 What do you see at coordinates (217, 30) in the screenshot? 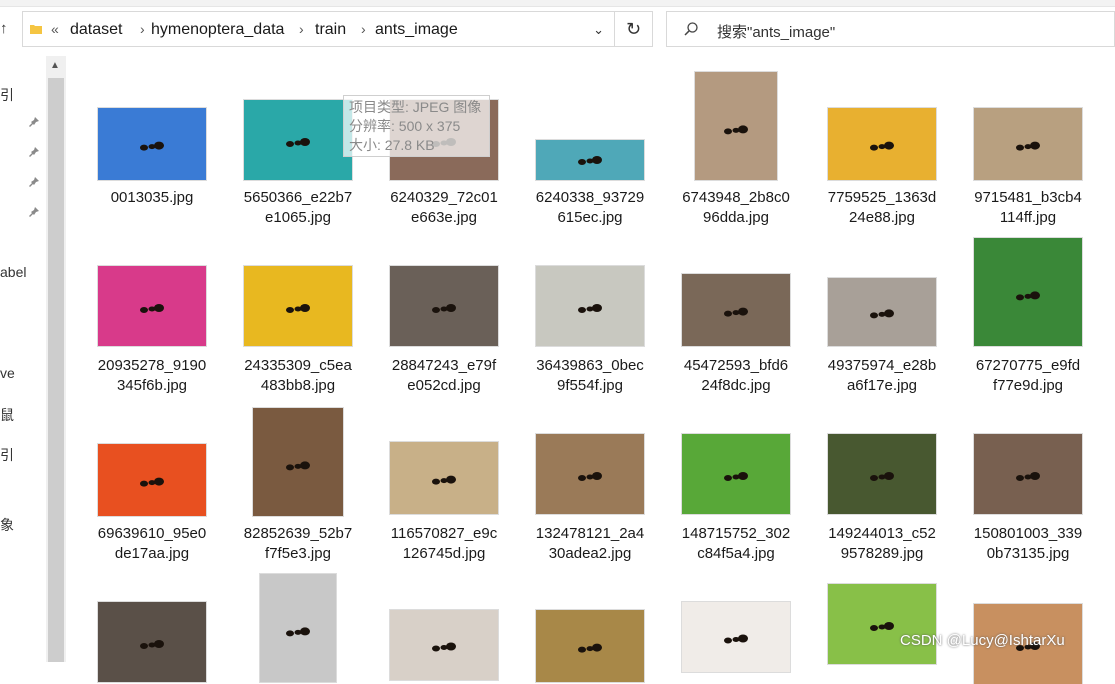
I see `breadcrumb-hymenoptera-data: hymenoptera_data` at bounding box center [217, 30].